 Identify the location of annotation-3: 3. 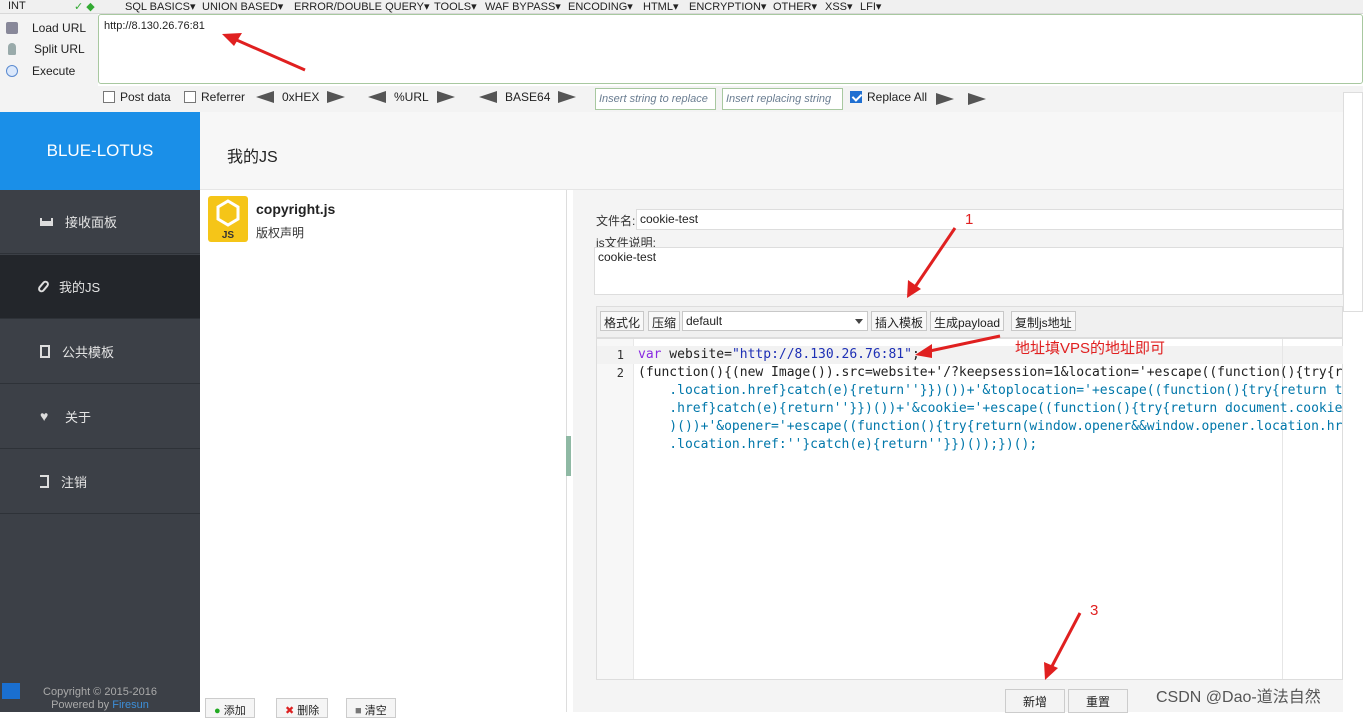
(1094, 610).